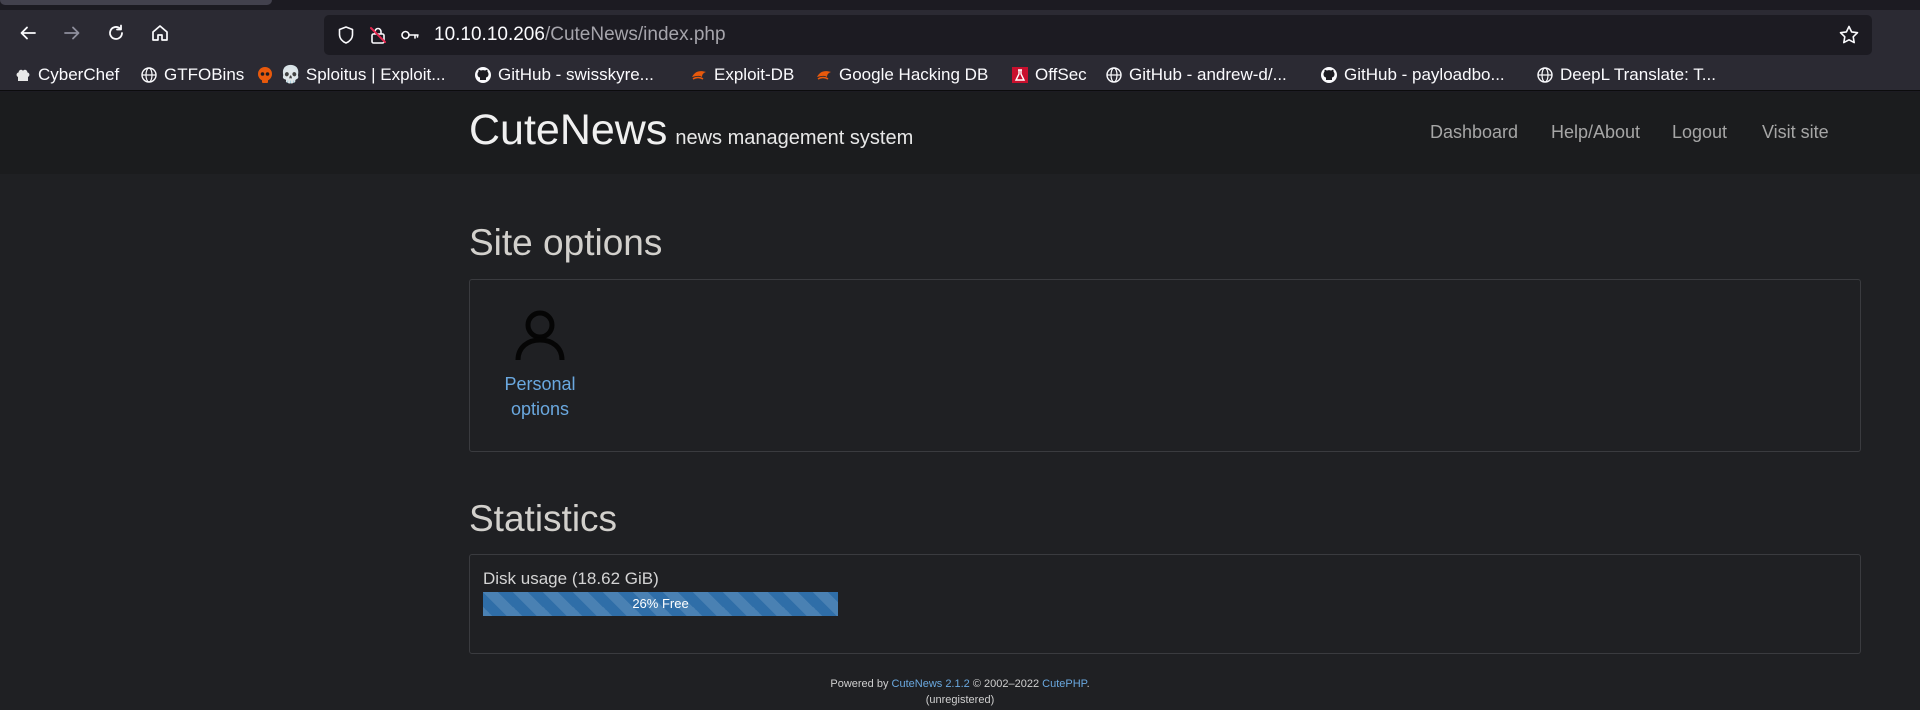 The height and width of the screenshot is (710, 1920). Describe the element at coordinates (410, 35) in the screenshot. I see `key-icon` at that location.